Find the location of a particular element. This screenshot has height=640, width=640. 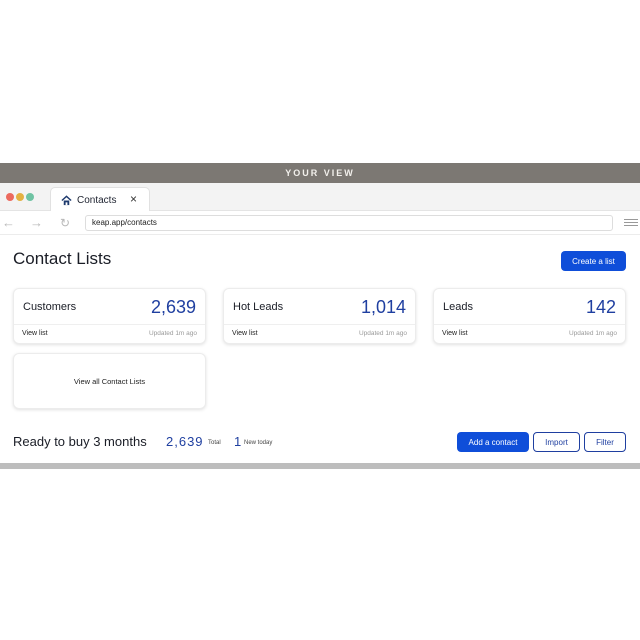

list-card-name: Leads is located at coordinates (458, 307).